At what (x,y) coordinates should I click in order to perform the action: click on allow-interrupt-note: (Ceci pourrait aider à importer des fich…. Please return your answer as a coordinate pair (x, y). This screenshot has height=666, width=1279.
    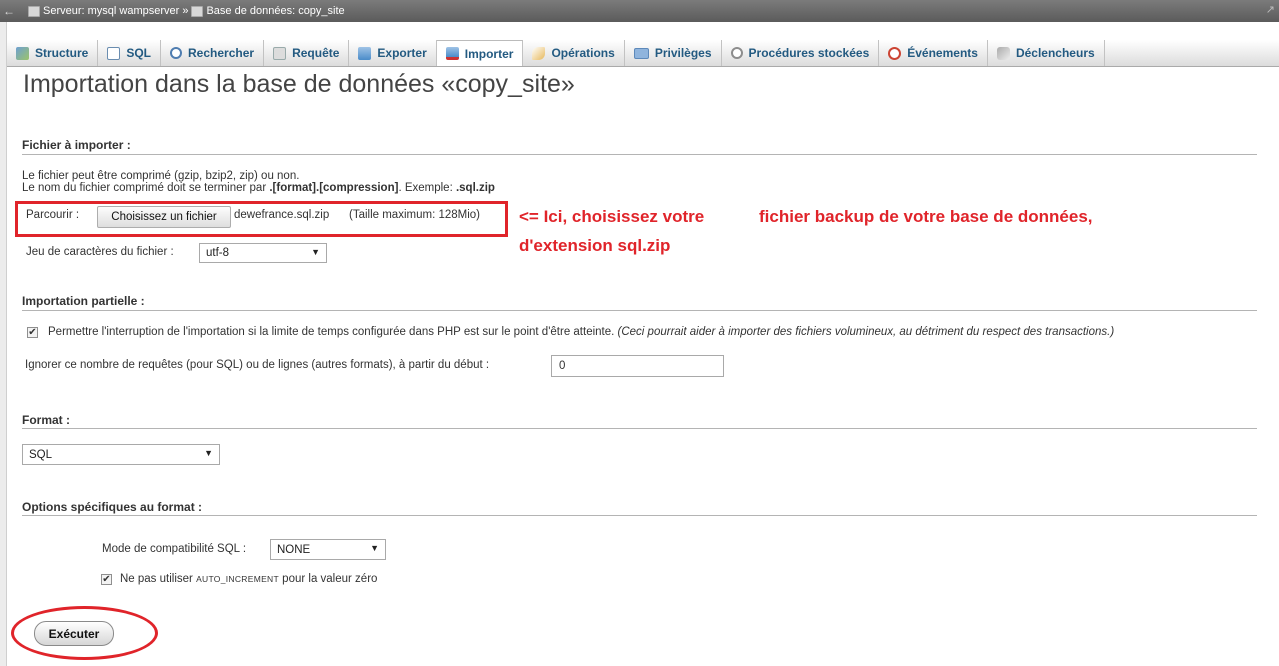
    Looking at the image, I should click on (866, 332).